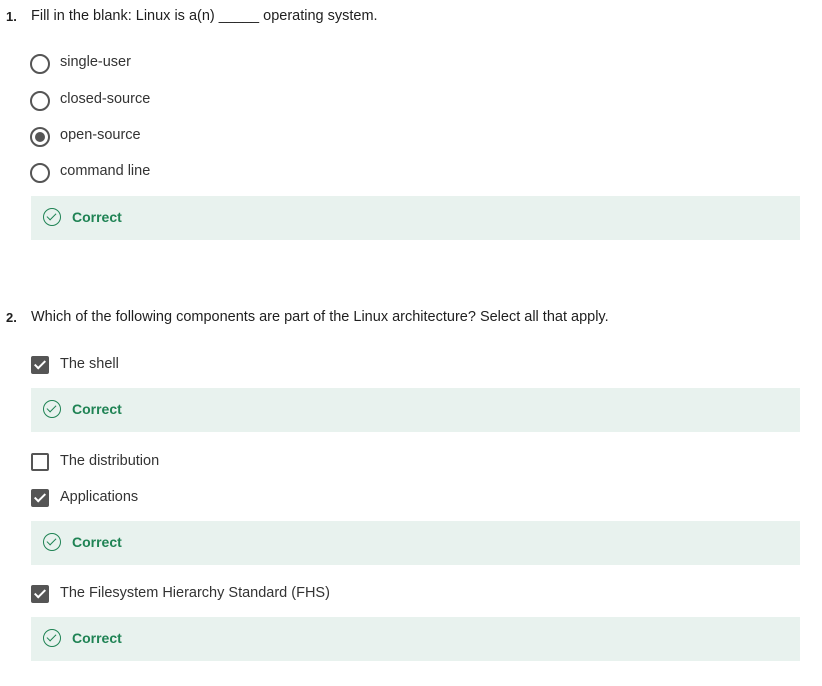 Image resolution: width=822 pixels, height=686 pixels. I want to click on option-label: The distribution, so click(110, 461).